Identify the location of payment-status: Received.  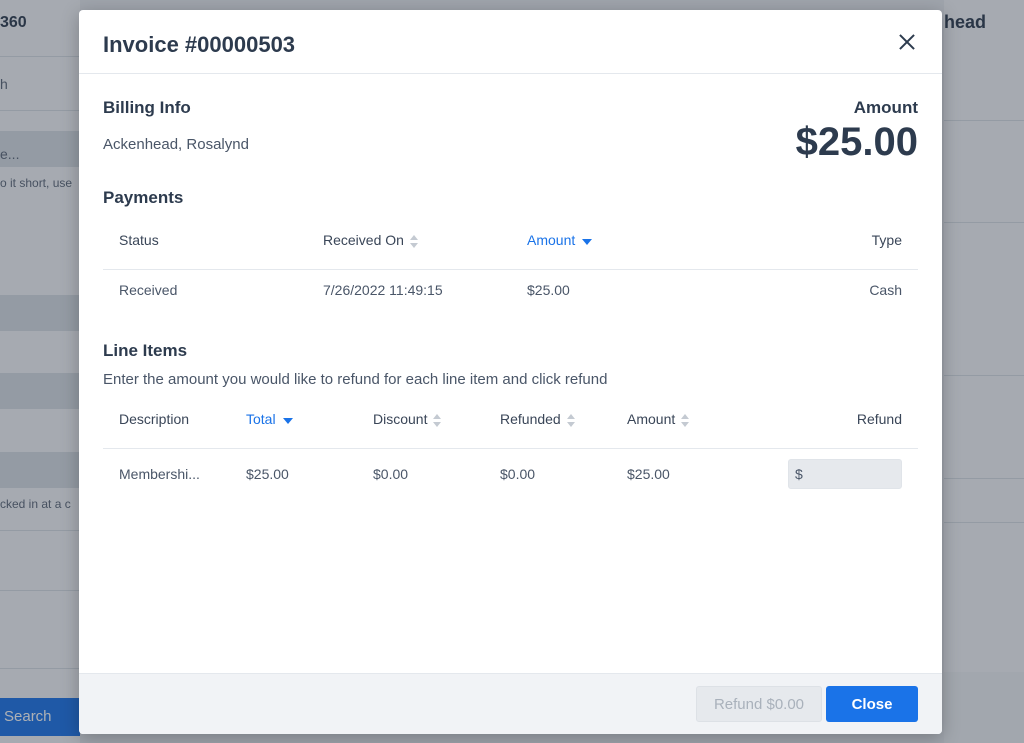
(148, 290).